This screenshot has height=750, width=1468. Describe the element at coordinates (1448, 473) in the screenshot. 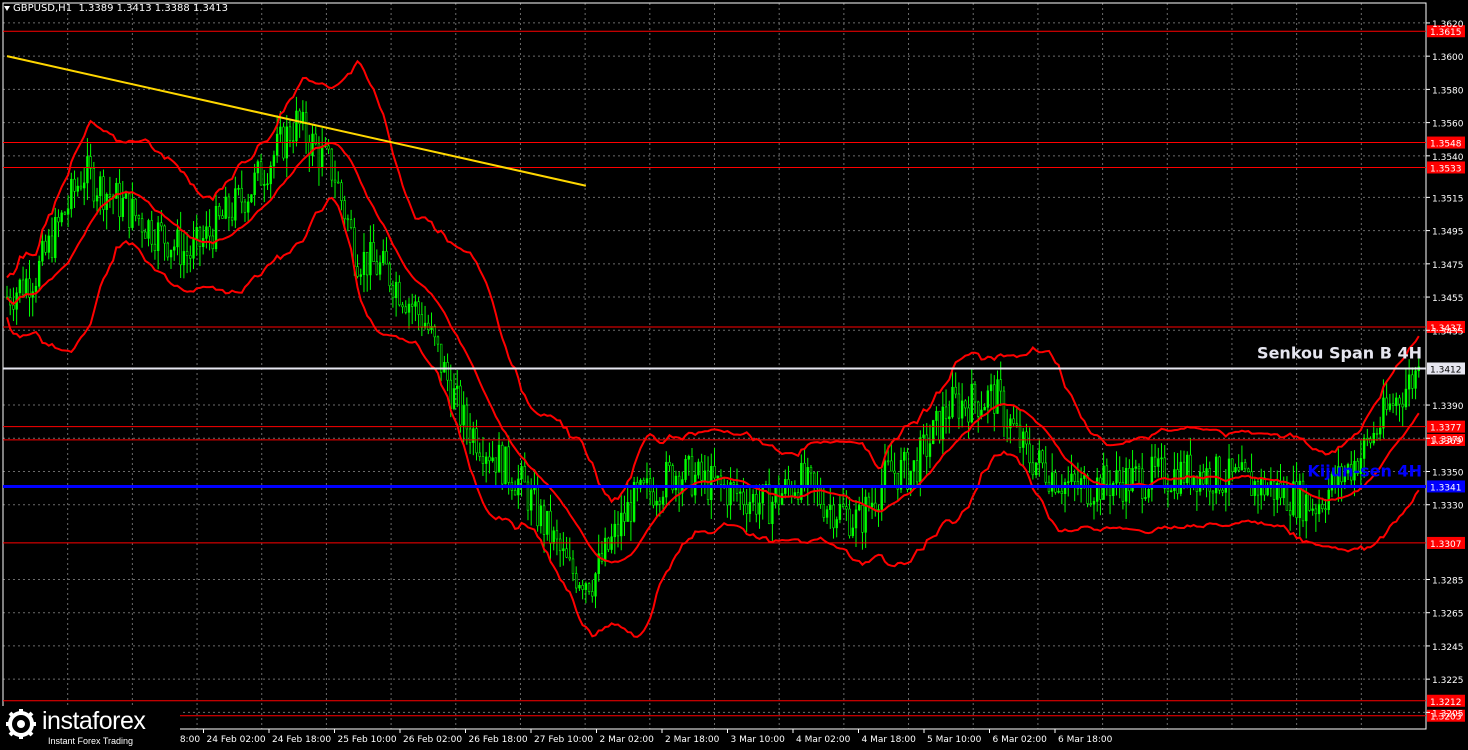

I see `price-axis-label: 1.3350` at that location.